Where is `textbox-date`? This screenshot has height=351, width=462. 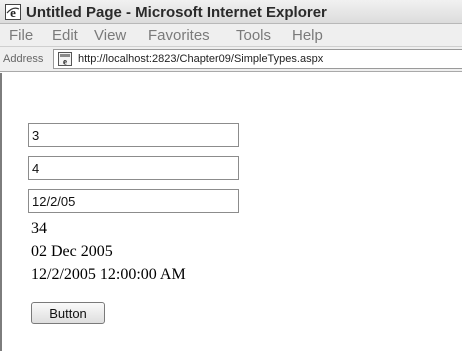
textbox-date is located at coordinates (133, 201).